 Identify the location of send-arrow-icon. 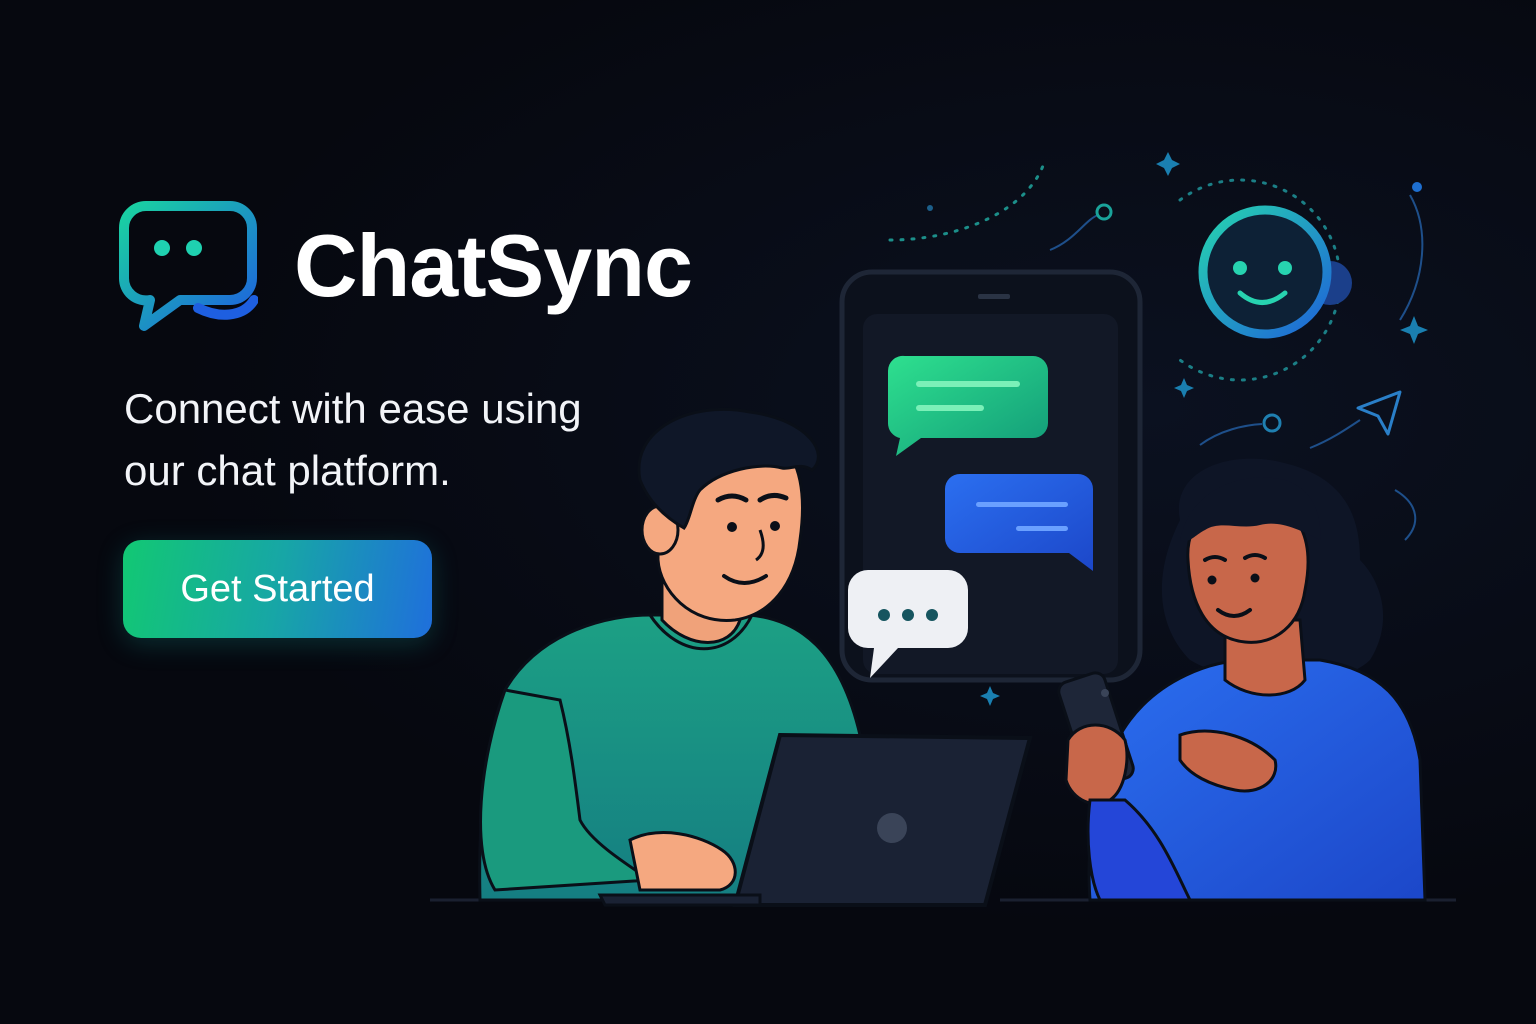
(1379, 413).